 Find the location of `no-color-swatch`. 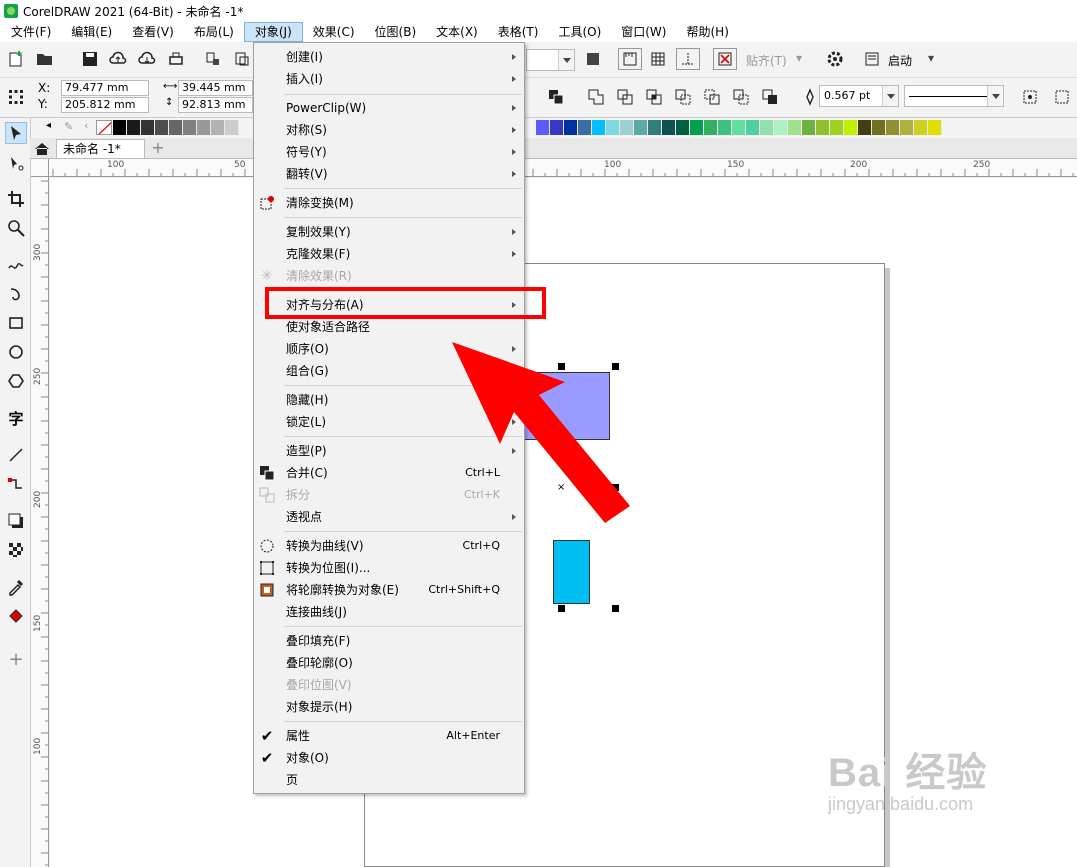

no-color-swatch is located at coordinates (104, 127).